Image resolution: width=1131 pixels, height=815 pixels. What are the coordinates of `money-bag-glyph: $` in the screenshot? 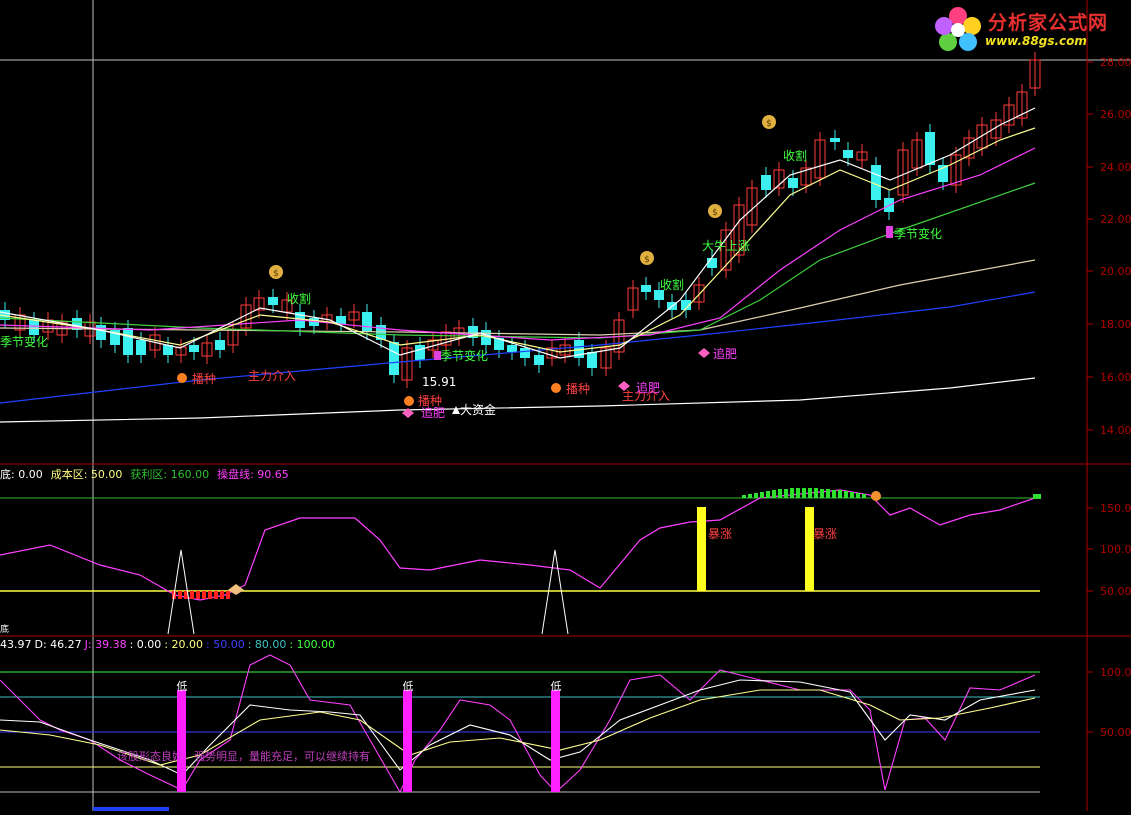 It's located at (715, 213).